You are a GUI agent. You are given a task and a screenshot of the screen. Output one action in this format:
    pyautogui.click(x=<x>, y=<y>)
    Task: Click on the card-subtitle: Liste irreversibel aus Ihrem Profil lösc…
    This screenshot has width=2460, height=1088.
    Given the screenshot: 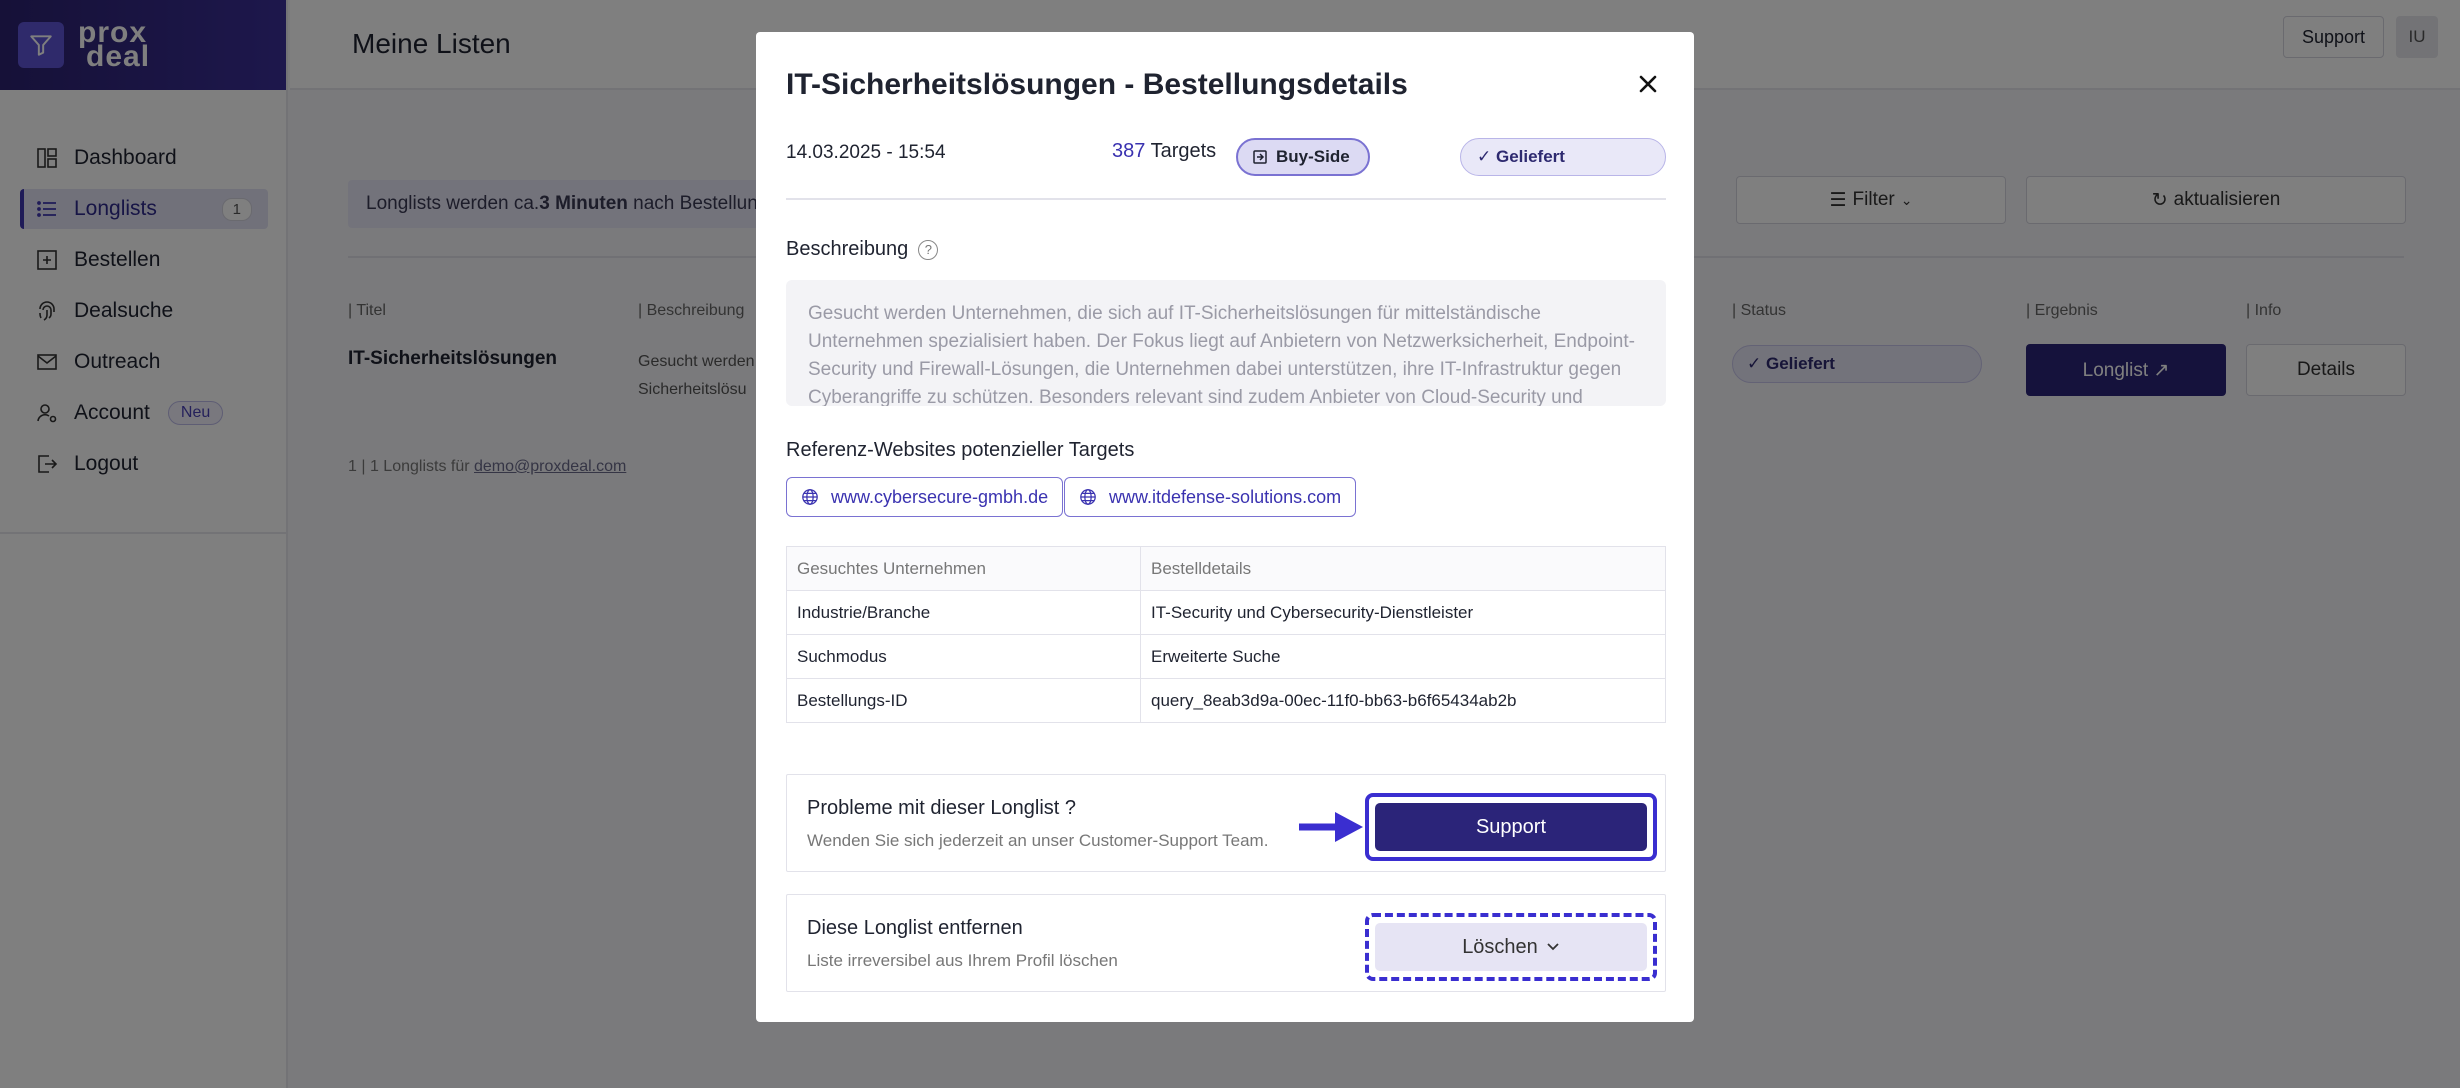 What is the action you would take?
    pyautogui.click(x=962, y=960)
    